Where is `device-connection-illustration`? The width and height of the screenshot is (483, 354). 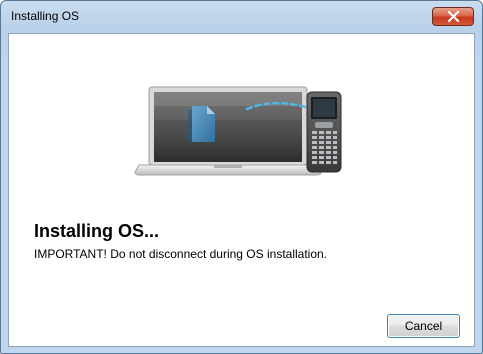
device-connection-illustration is located at coordinates (238, 131).